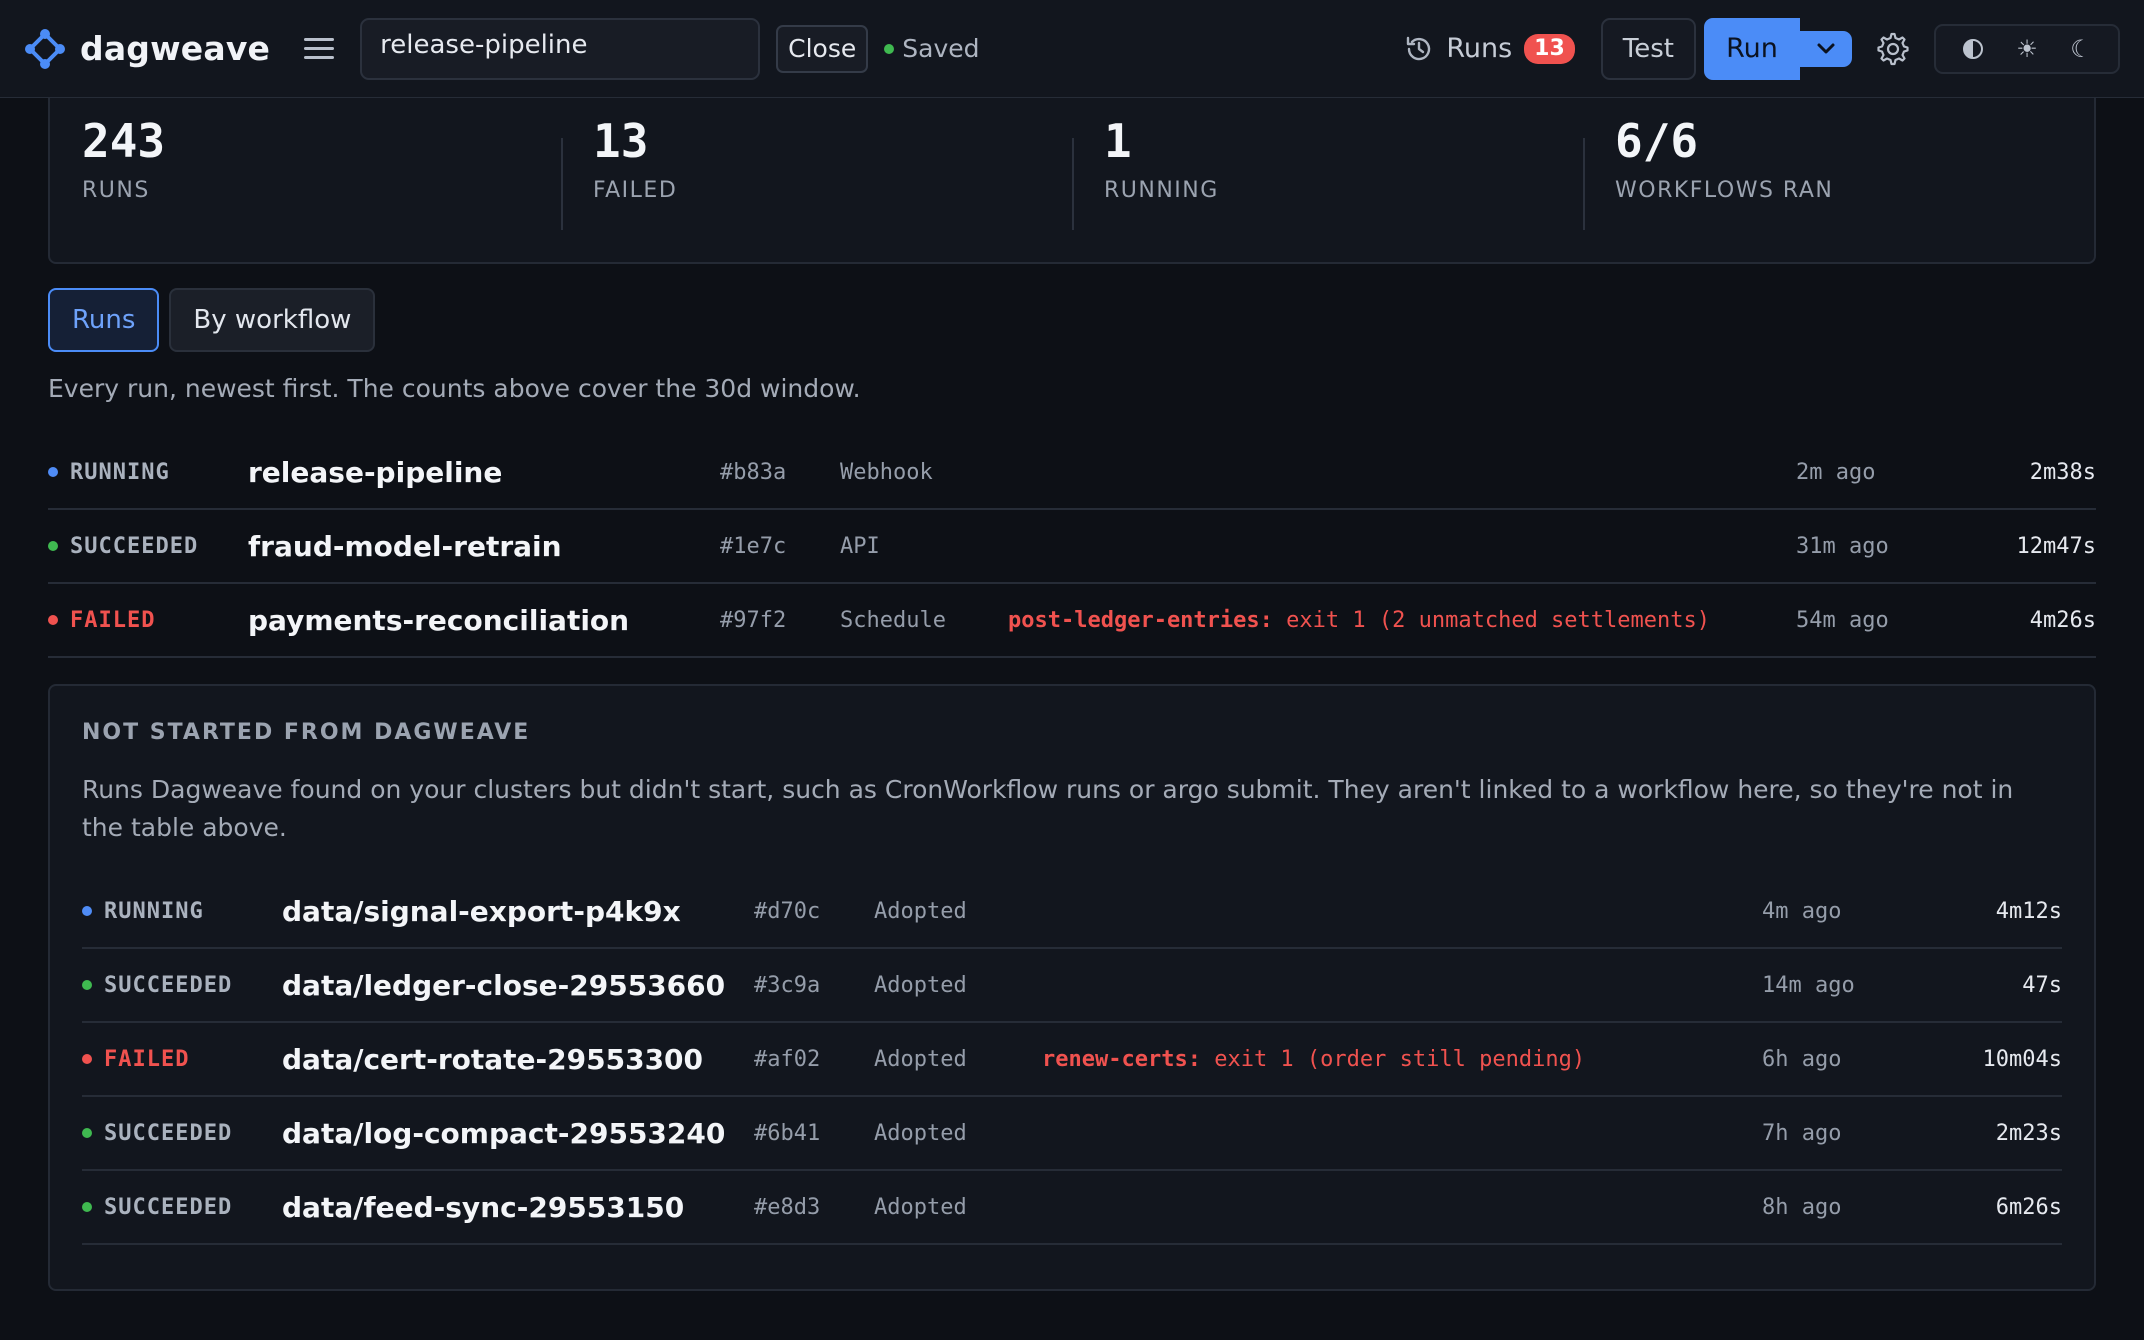 The image size is (2144, 1340). What do you see at coordinates (1842, 546) in the screenshot?
I see `run-started: 31m ago` at bounding box center [1842, 546].